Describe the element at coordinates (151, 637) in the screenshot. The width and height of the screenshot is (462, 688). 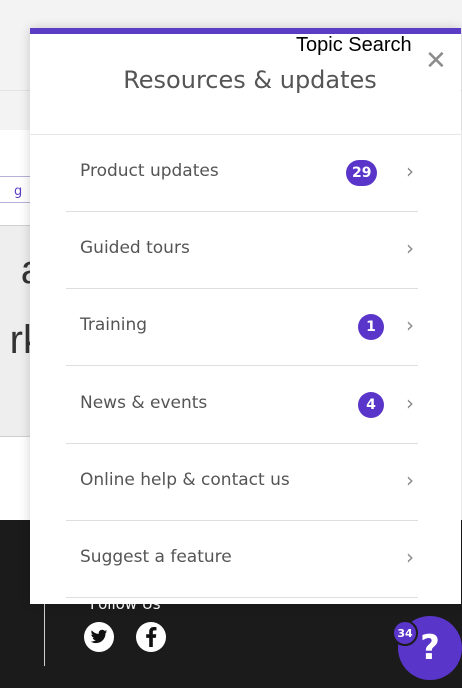
I see `facebook-icon` at that location.